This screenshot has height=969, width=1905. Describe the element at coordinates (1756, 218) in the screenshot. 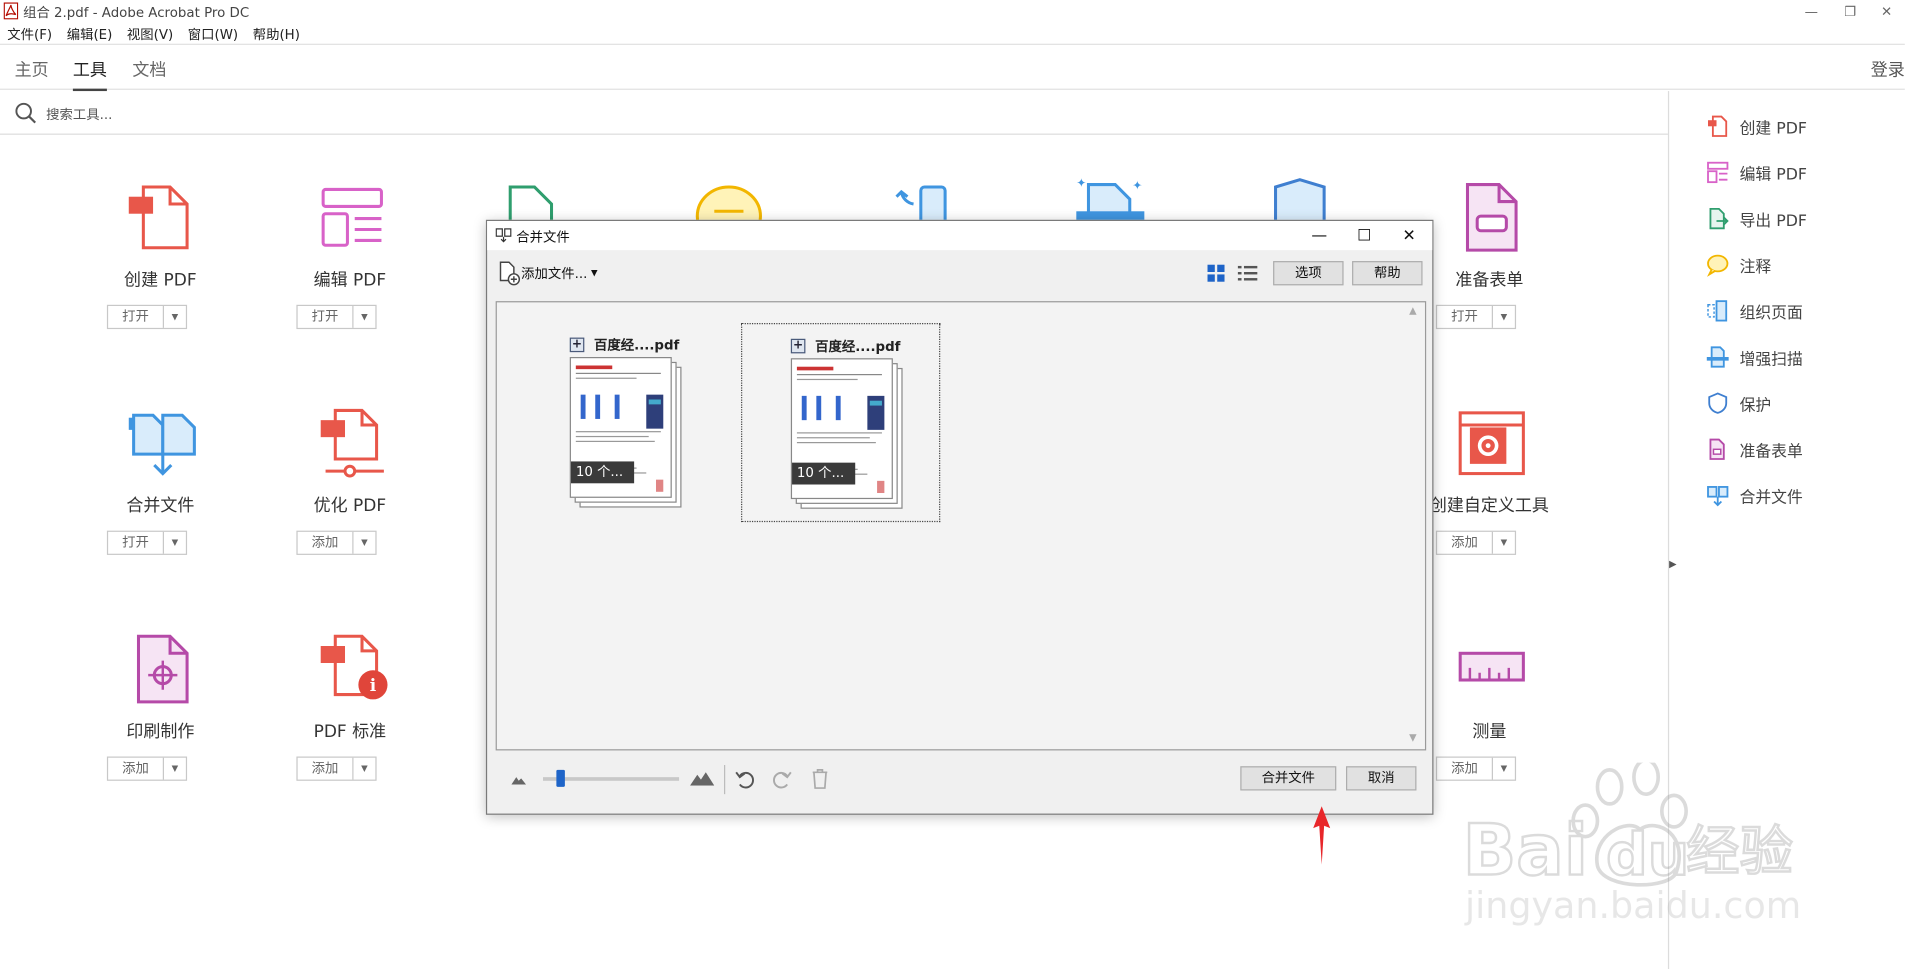

I see `panel-item-export-pdf: 导出 PDF` at that location.